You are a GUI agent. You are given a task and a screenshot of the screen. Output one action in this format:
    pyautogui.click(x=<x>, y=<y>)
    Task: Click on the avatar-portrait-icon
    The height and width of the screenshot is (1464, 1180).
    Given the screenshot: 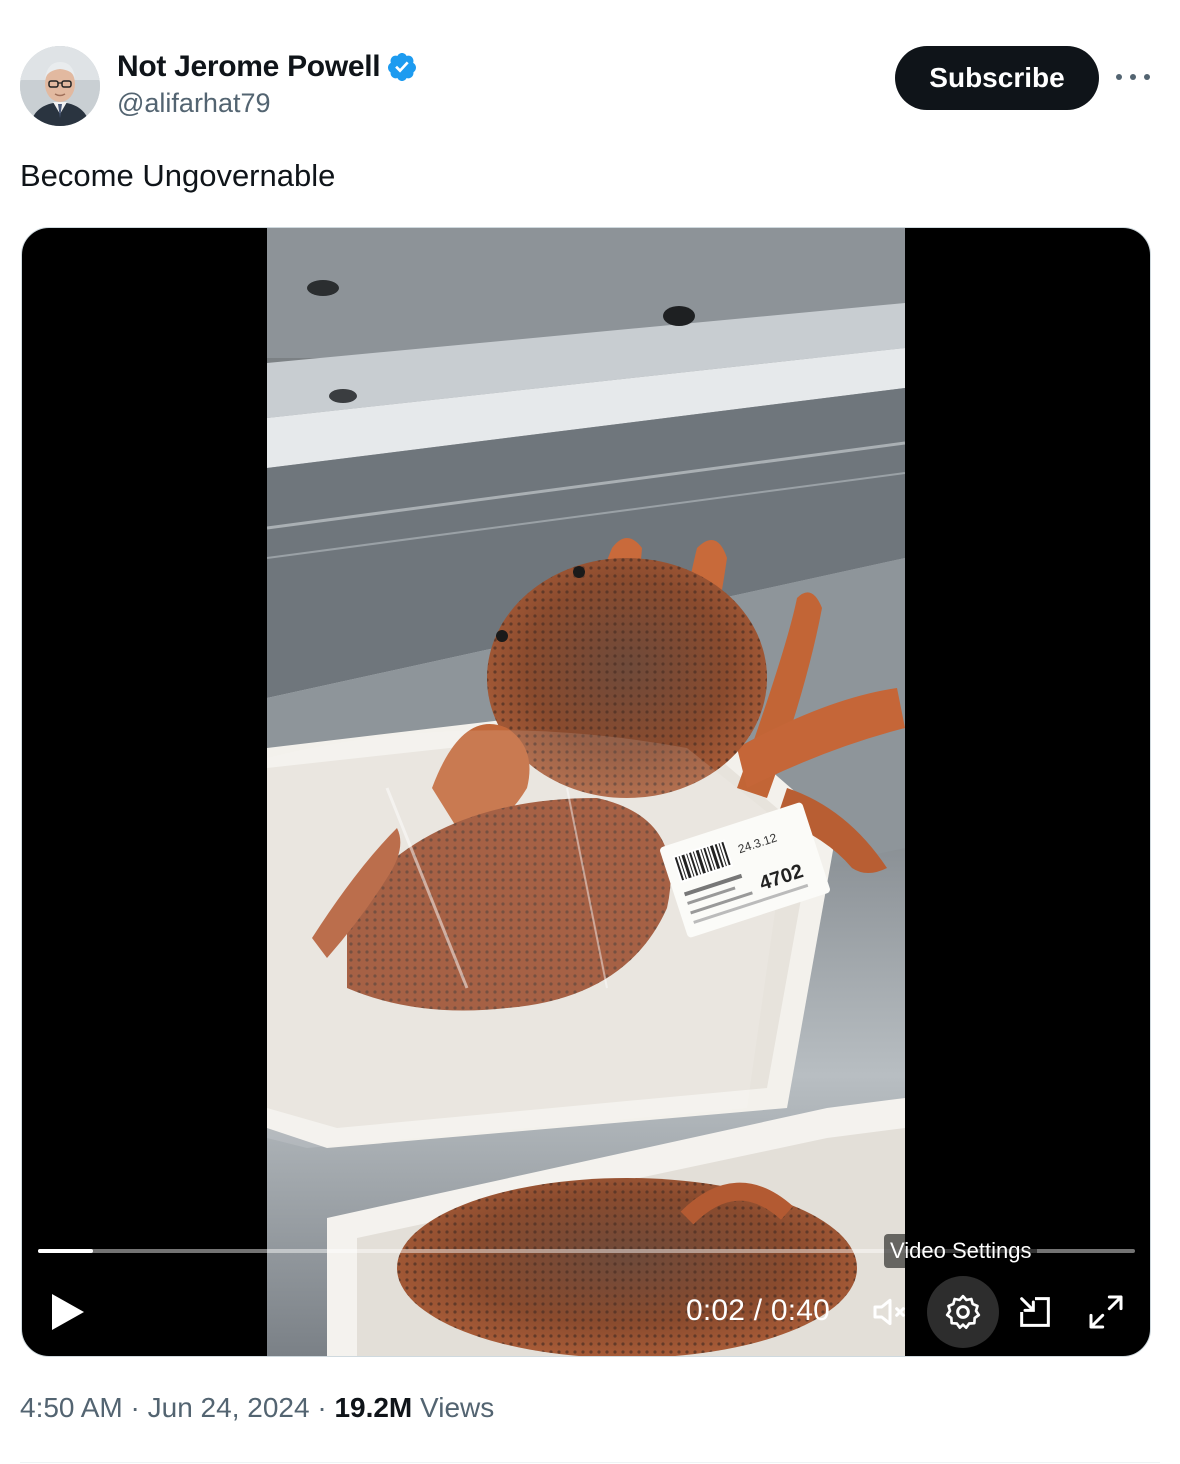 What is the action you would take?
    pyautogui.click(x=60, y=86)
    